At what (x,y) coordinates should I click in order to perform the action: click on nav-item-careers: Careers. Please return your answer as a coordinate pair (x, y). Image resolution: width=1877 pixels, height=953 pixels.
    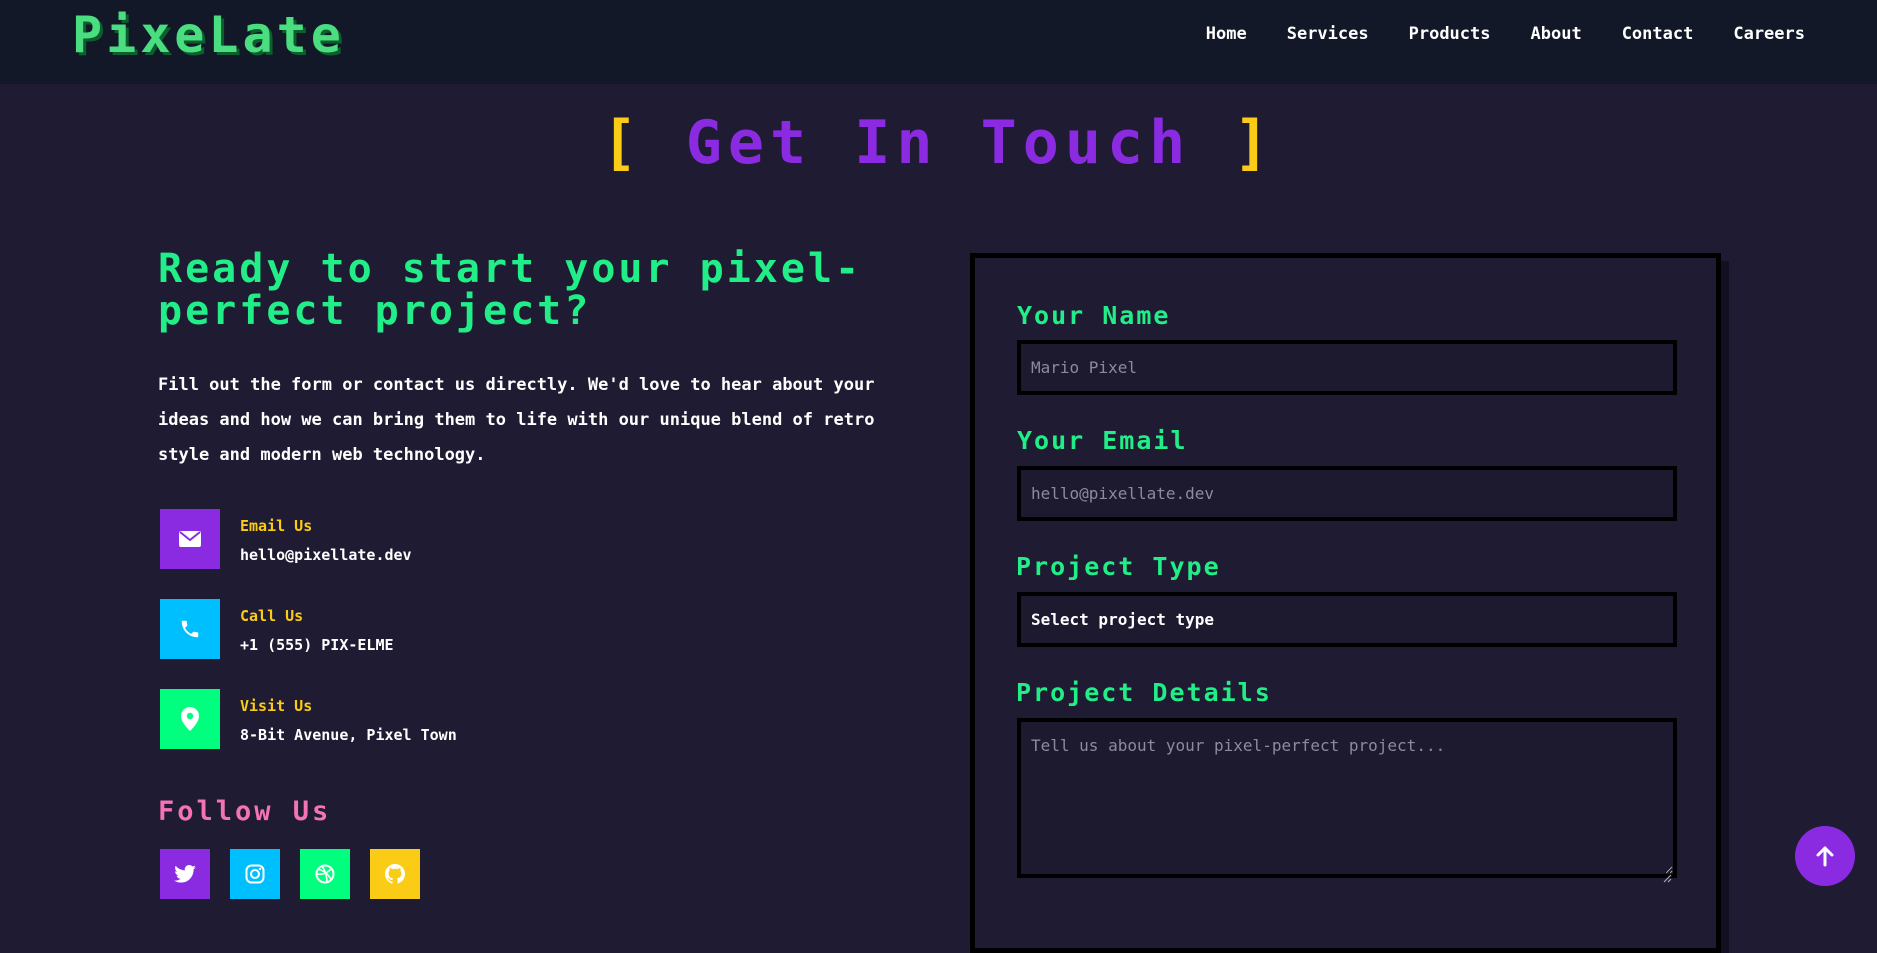
    Looking at the image, I should click on (1769, 34).